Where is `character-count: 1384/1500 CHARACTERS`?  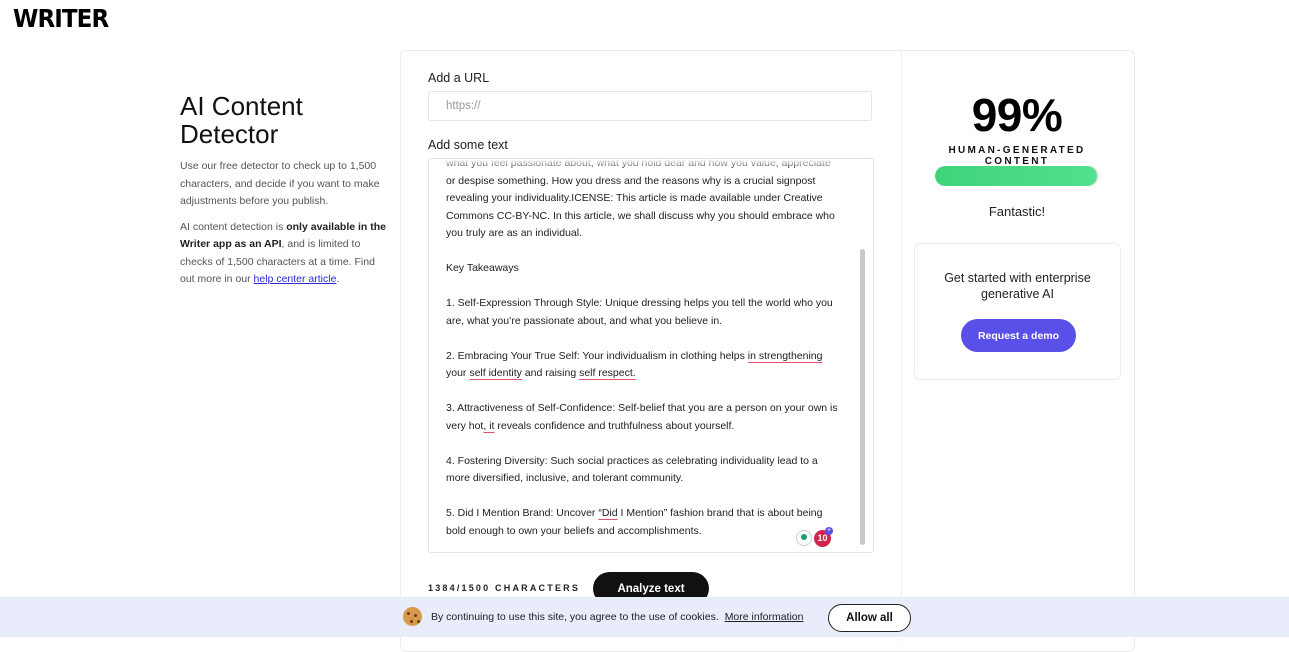 character-count: 1384/1500 CHARACTERS is located at coordinates (504, 588).